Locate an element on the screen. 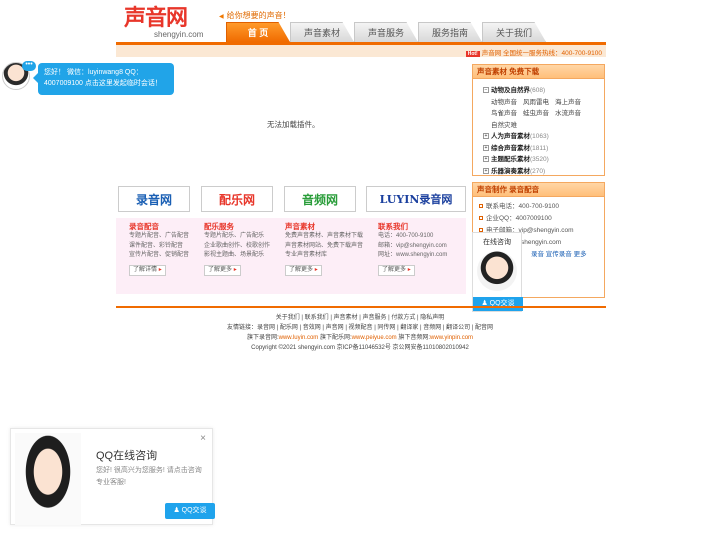  brand-logo-luyin-en: LUYIN录音网 is located at coordinates (416, 199).